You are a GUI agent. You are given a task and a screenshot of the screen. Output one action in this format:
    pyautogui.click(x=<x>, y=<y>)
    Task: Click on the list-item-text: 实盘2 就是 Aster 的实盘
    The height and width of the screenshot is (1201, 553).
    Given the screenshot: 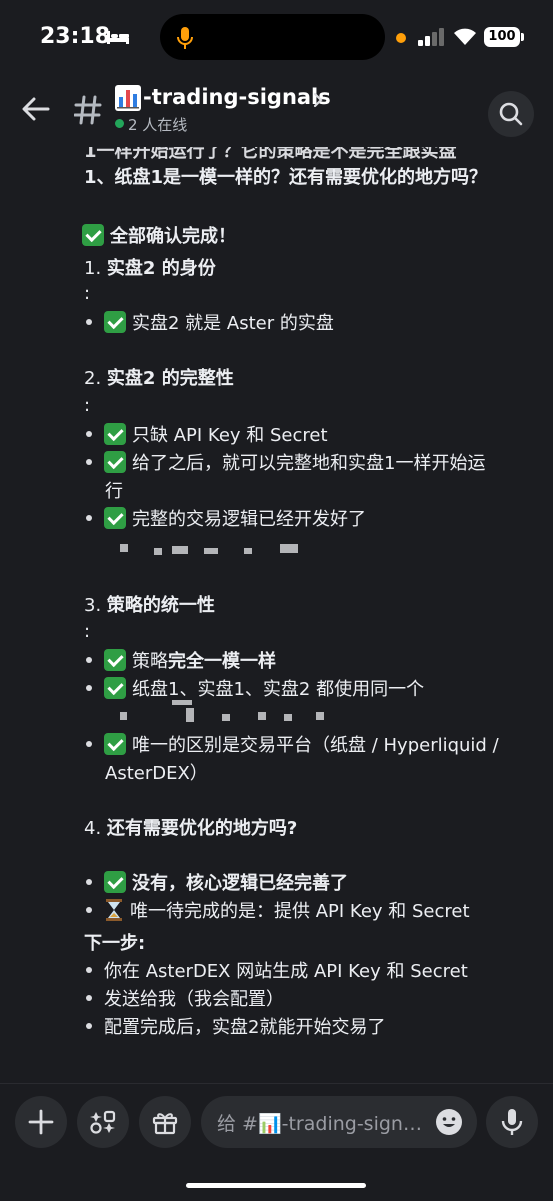 What is the action you would take?
    pyautogui.click(x=233, y=323)
    